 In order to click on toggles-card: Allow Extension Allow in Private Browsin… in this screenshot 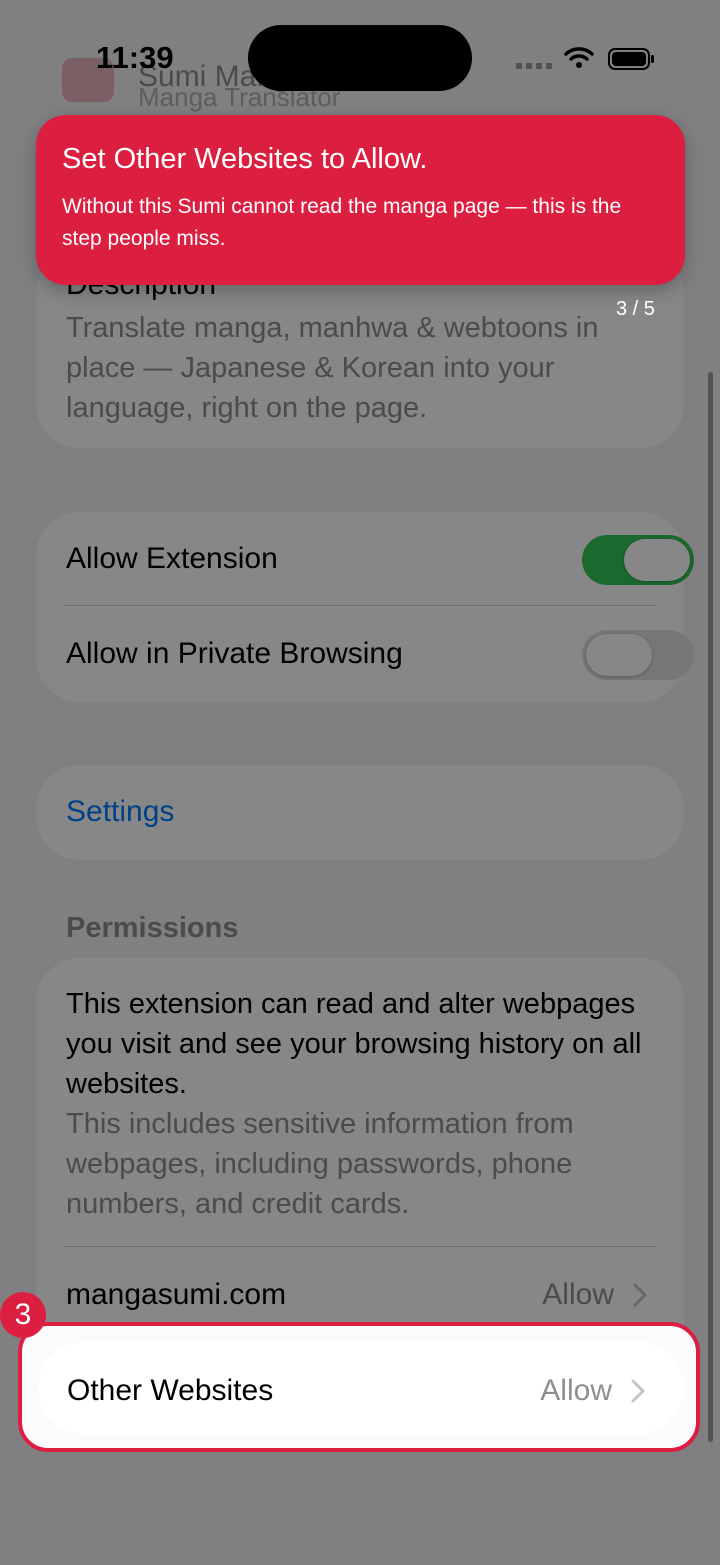, I will do `click(360, 607)`.